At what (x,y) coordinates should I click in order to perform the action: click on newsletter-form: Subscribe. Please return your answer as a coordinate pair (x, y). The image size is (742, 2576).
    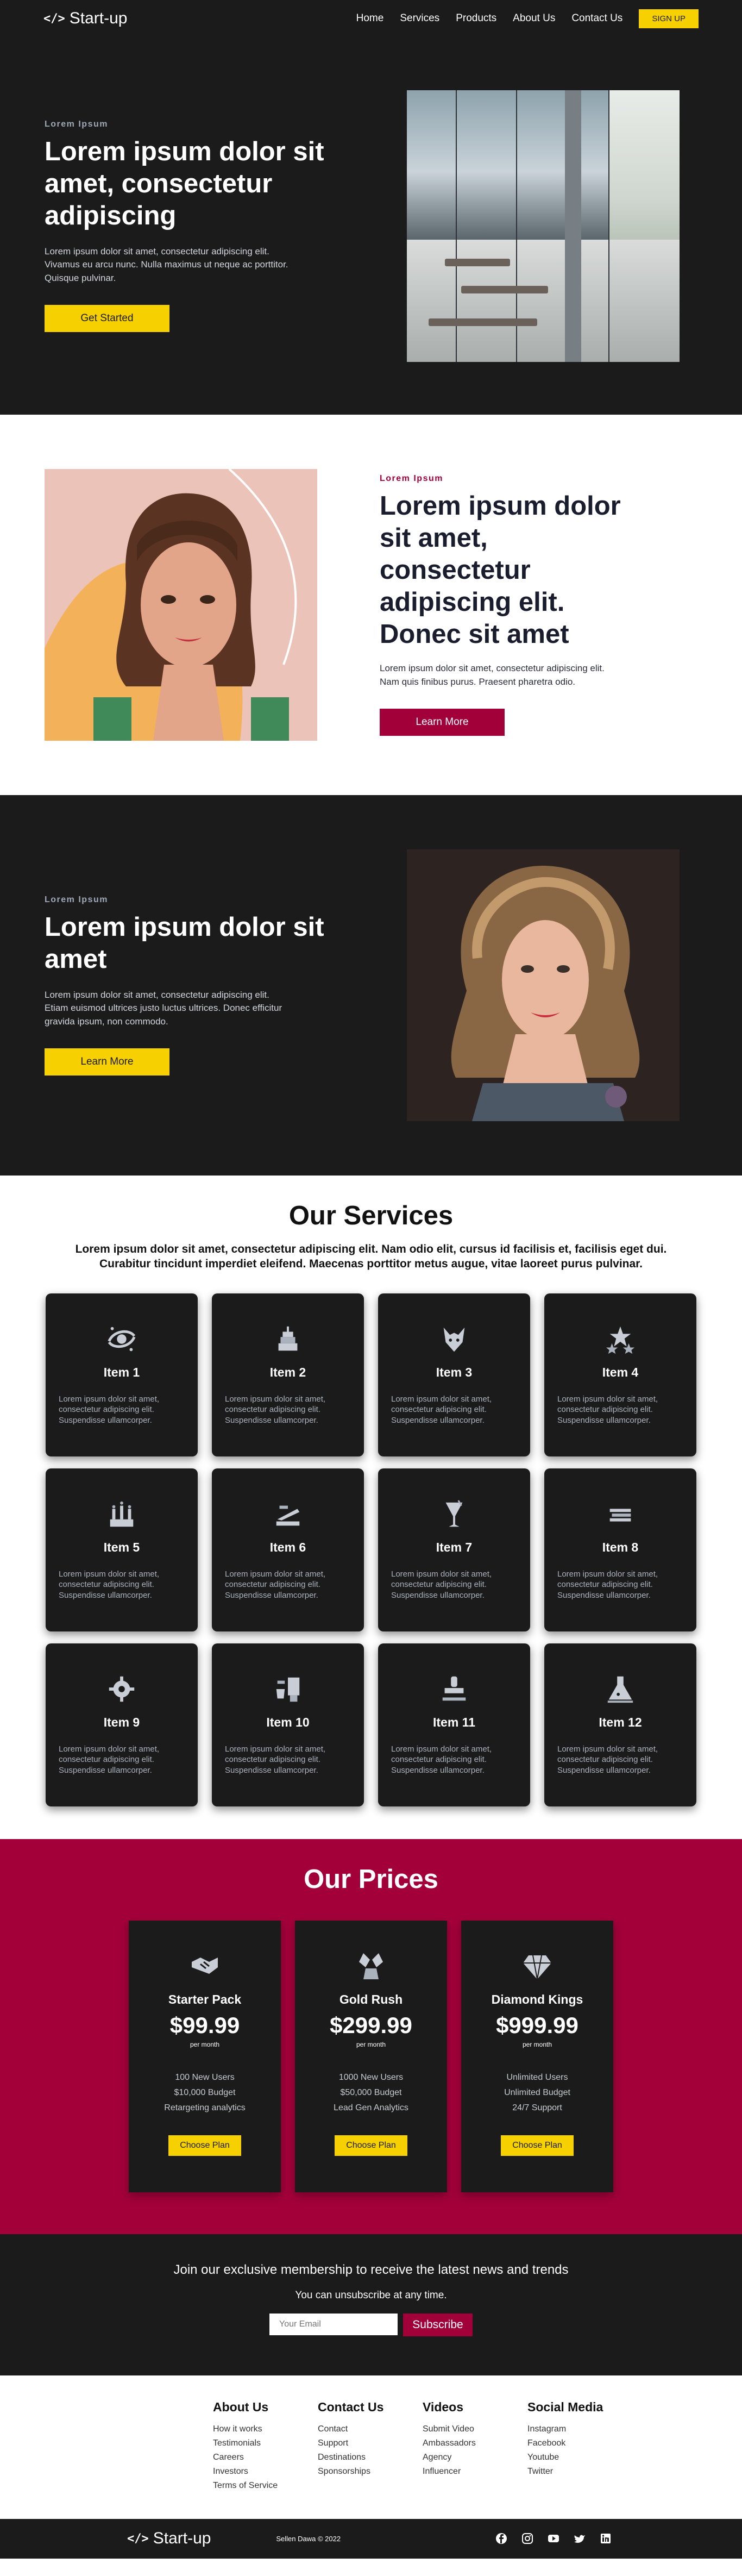
    Looking at the image, I should click on (371, 2324).